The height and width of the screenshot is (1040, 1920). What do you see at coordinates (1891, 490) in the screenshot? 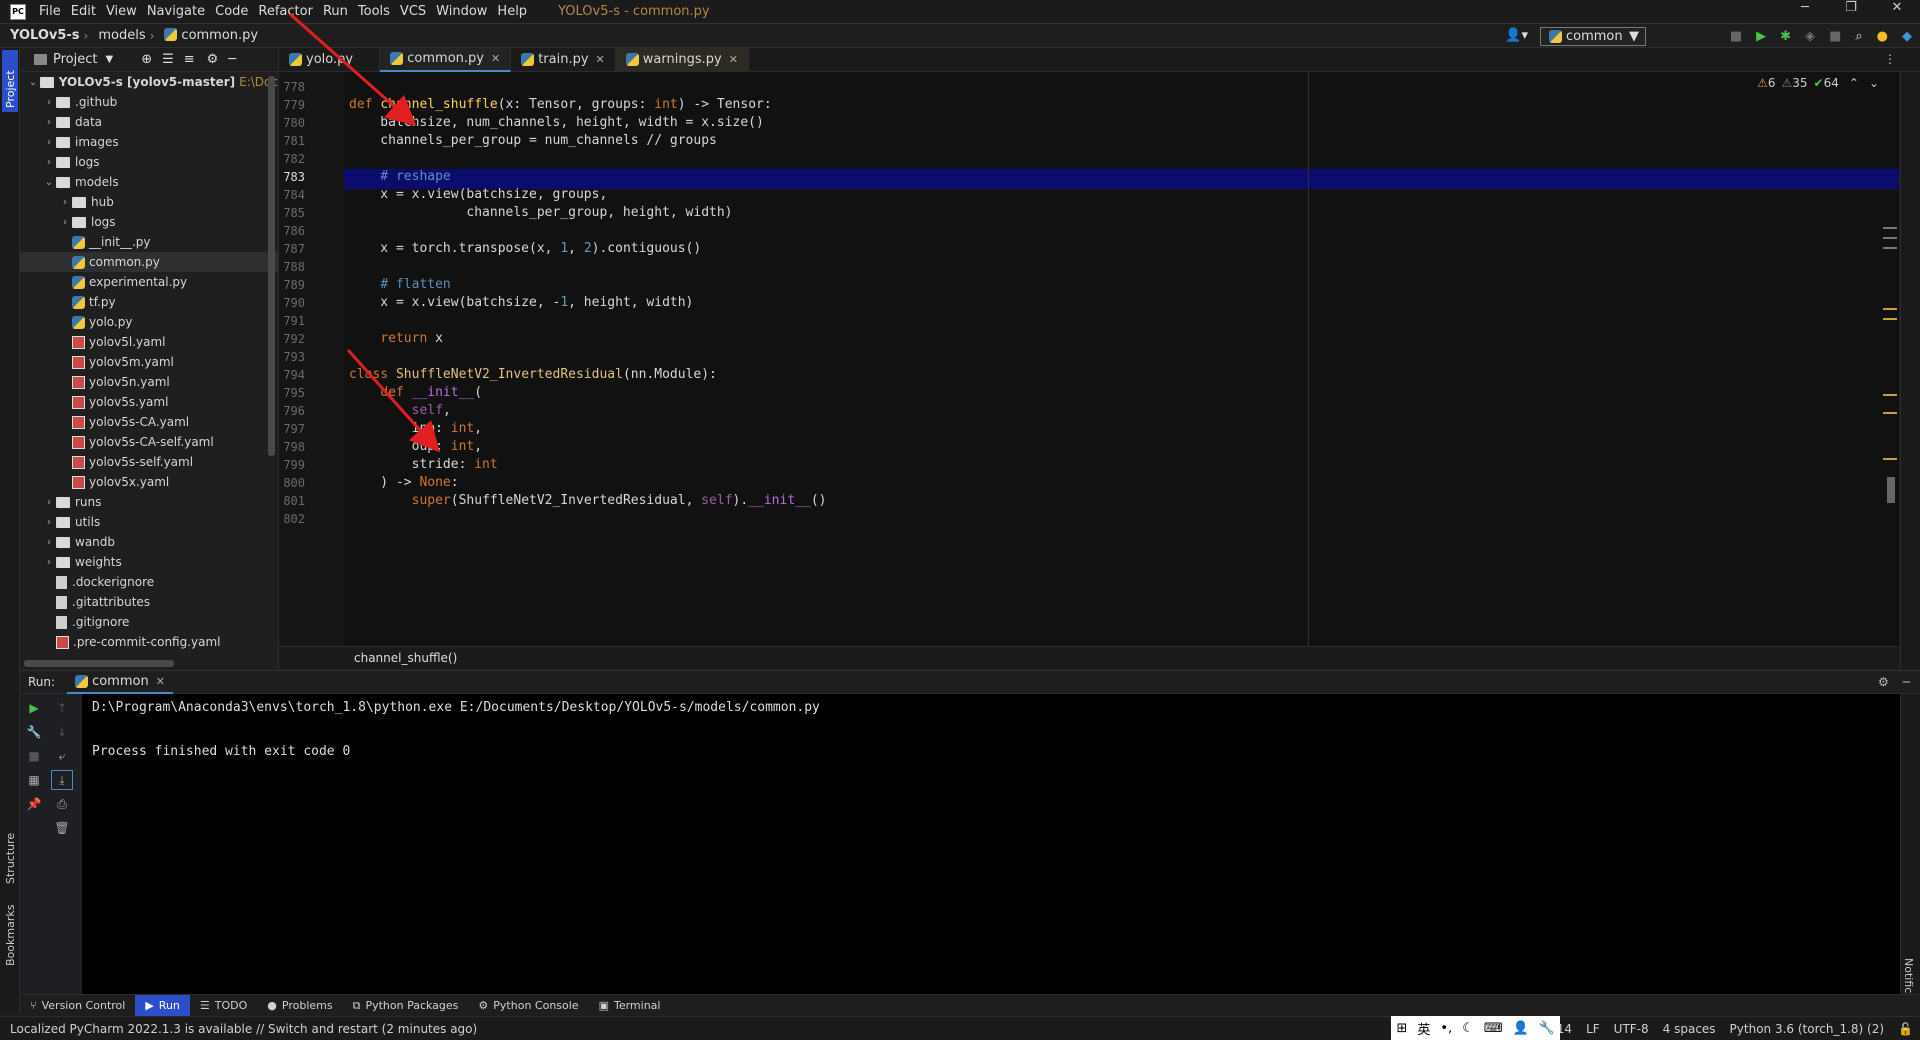
I see `editor-scrollbar-thumb` at bounding box center [1891, 490].